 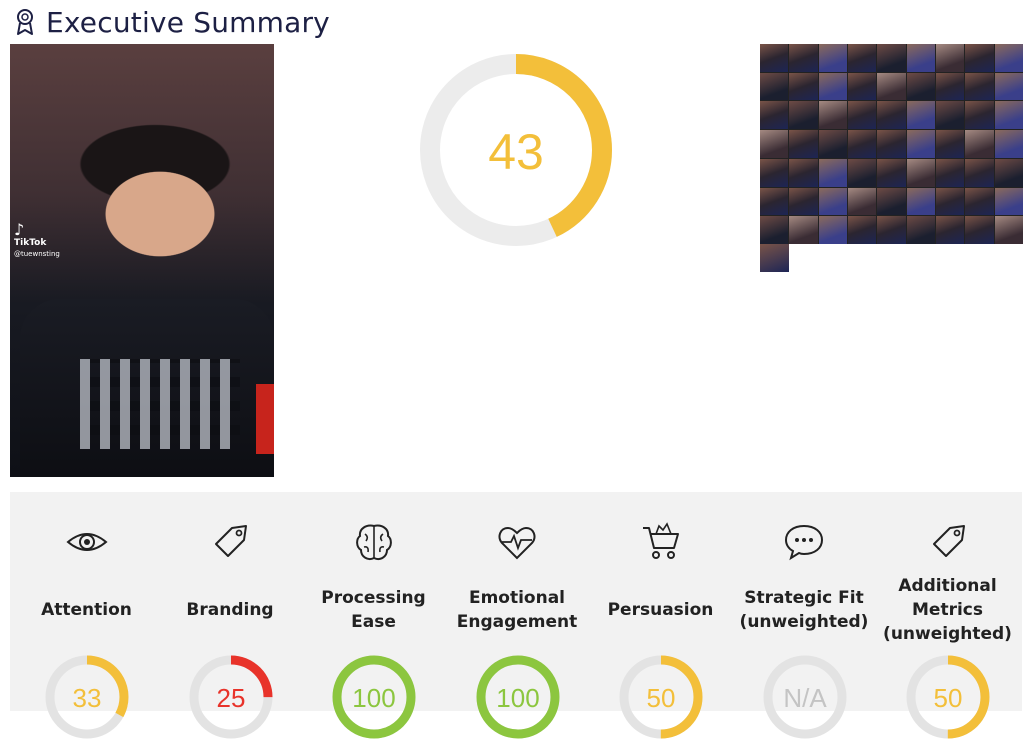 What do you see at coordinates (660, 542) in the screenshot?
I see `shopping-cart-icon` at bounding box center [660, 542].